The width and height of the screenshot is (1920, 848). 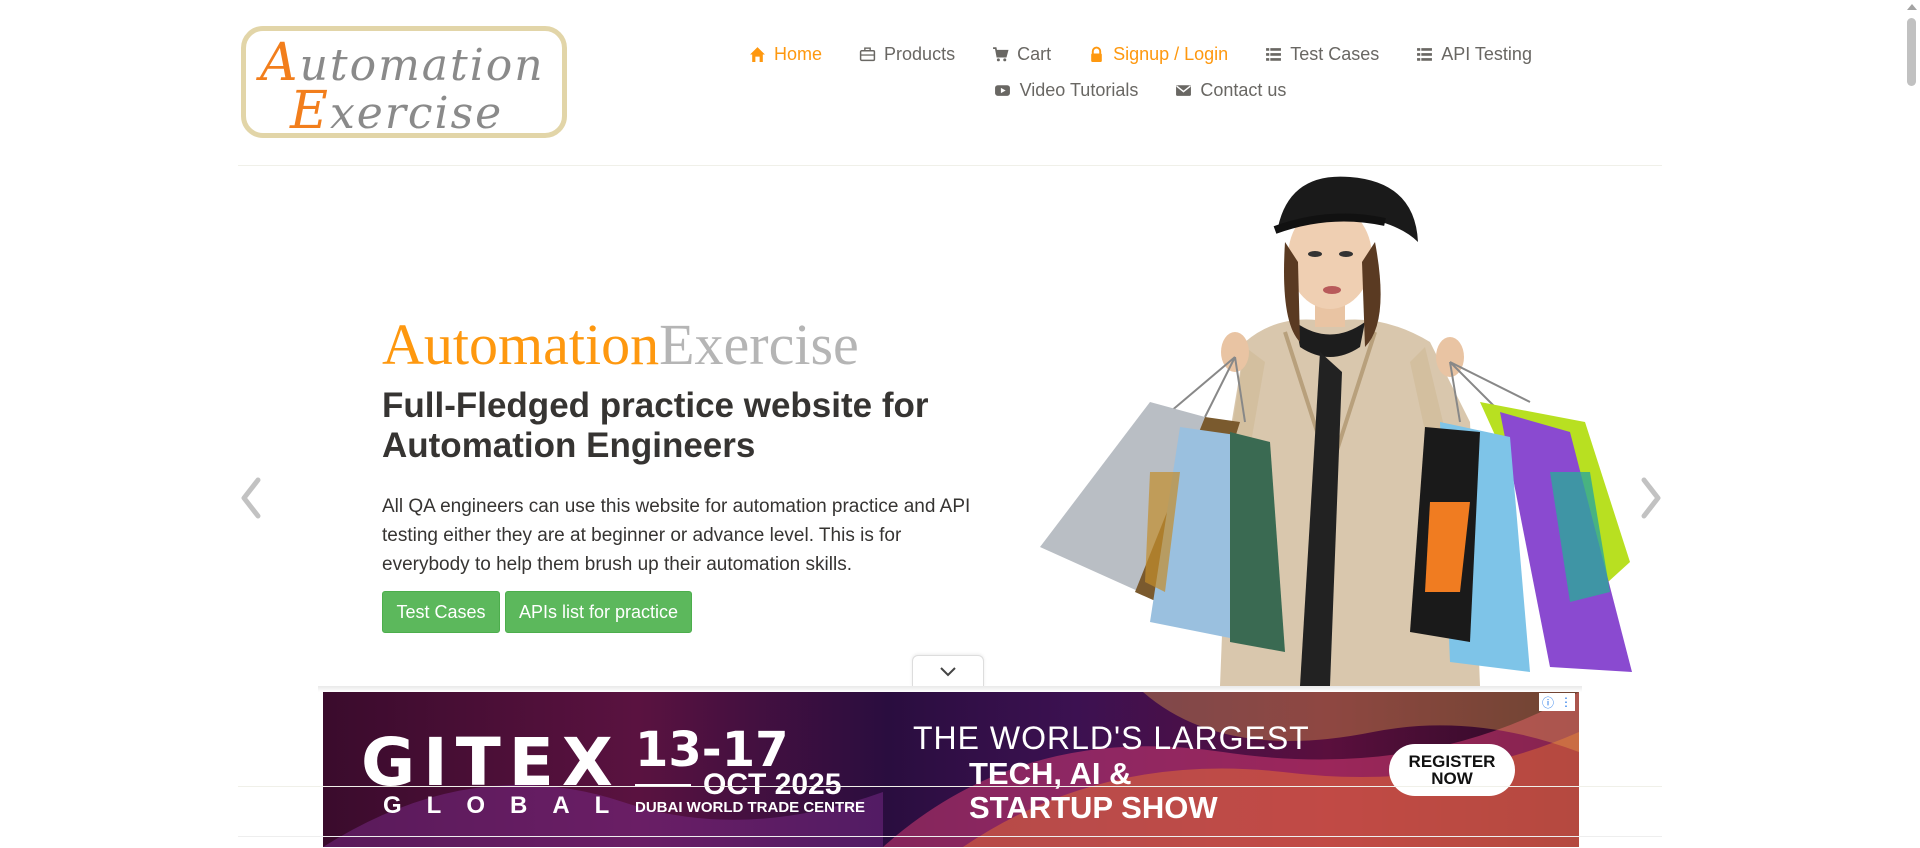 I want to click on hero-brand-title: AutomationExercise, so click(x=620, y=344).